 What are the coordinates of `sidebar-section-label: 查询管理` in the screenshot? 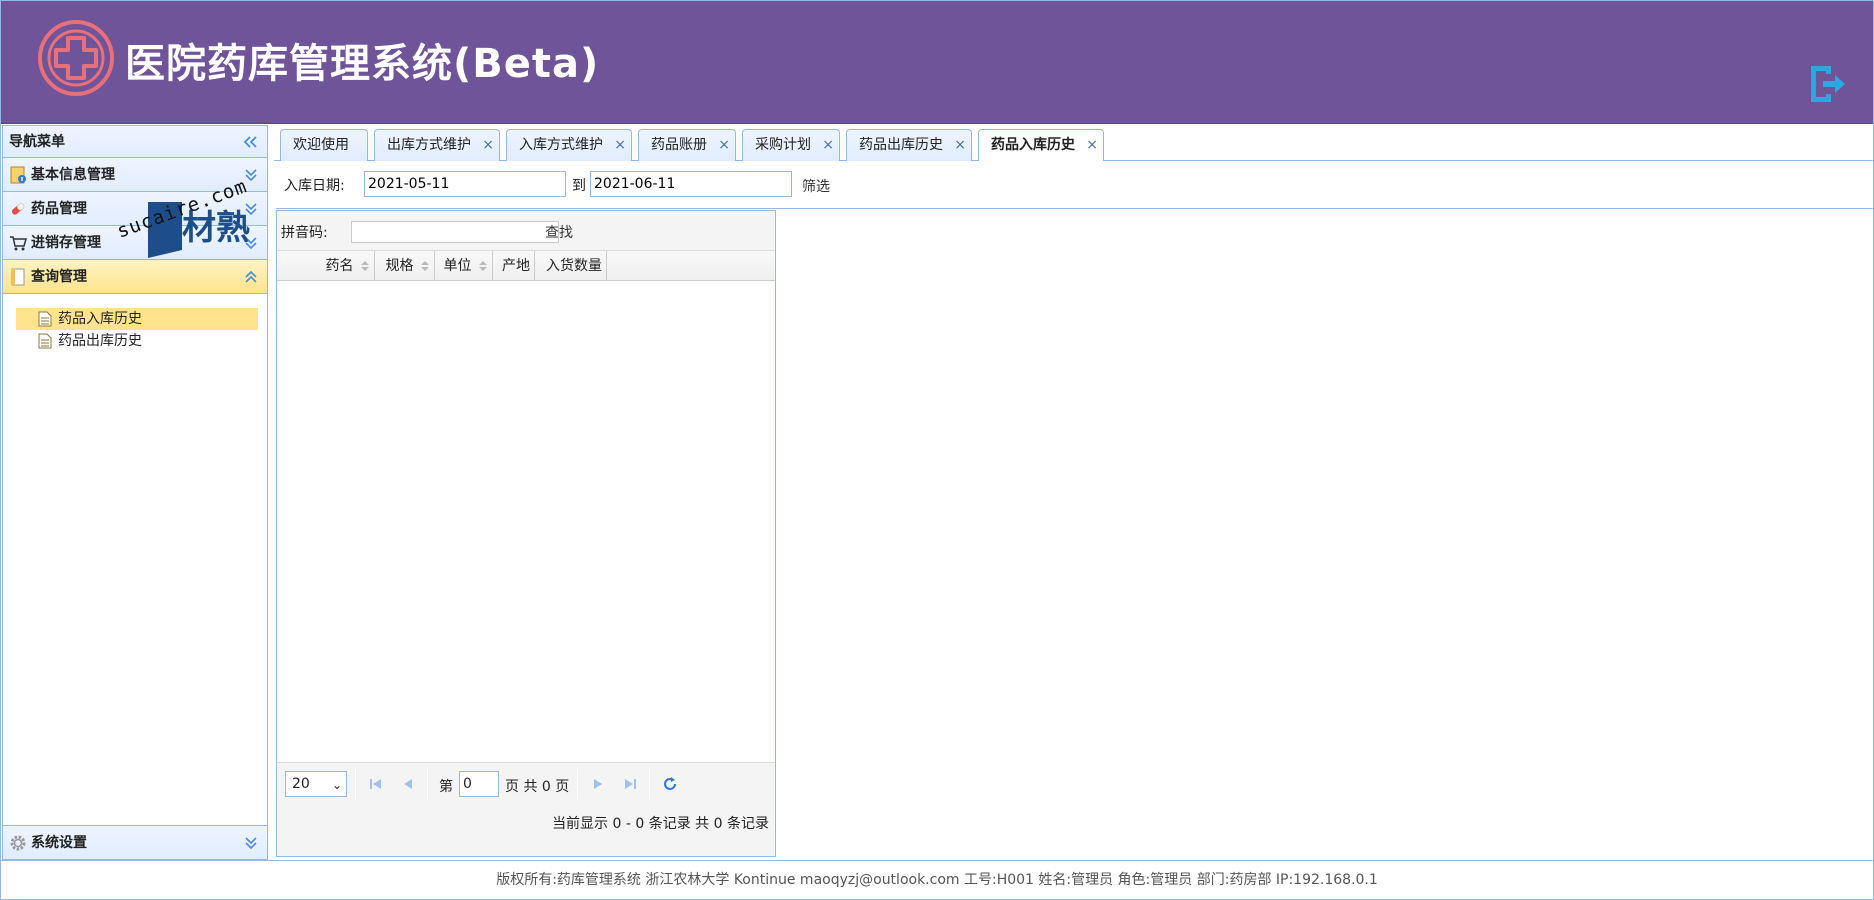 It's located at (59, 277).